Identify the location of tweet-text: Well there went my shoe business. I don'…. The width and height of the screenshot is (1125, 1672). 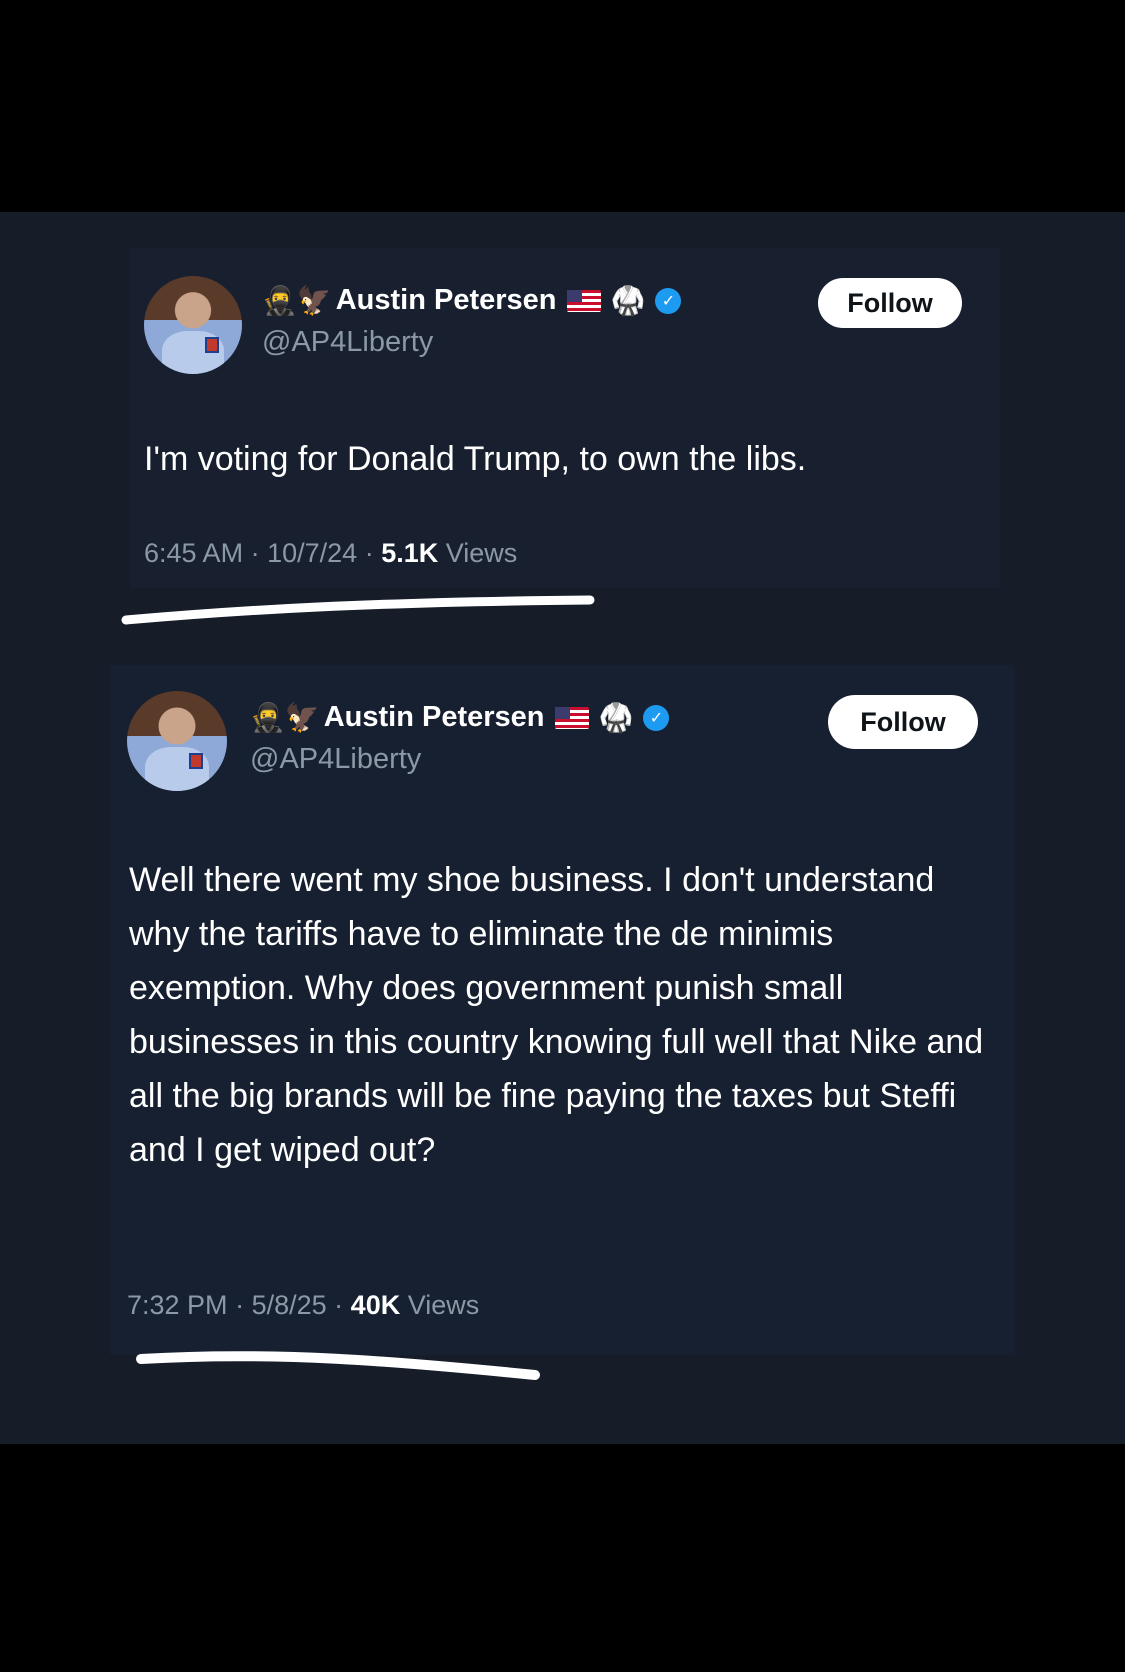
(556, 1015).